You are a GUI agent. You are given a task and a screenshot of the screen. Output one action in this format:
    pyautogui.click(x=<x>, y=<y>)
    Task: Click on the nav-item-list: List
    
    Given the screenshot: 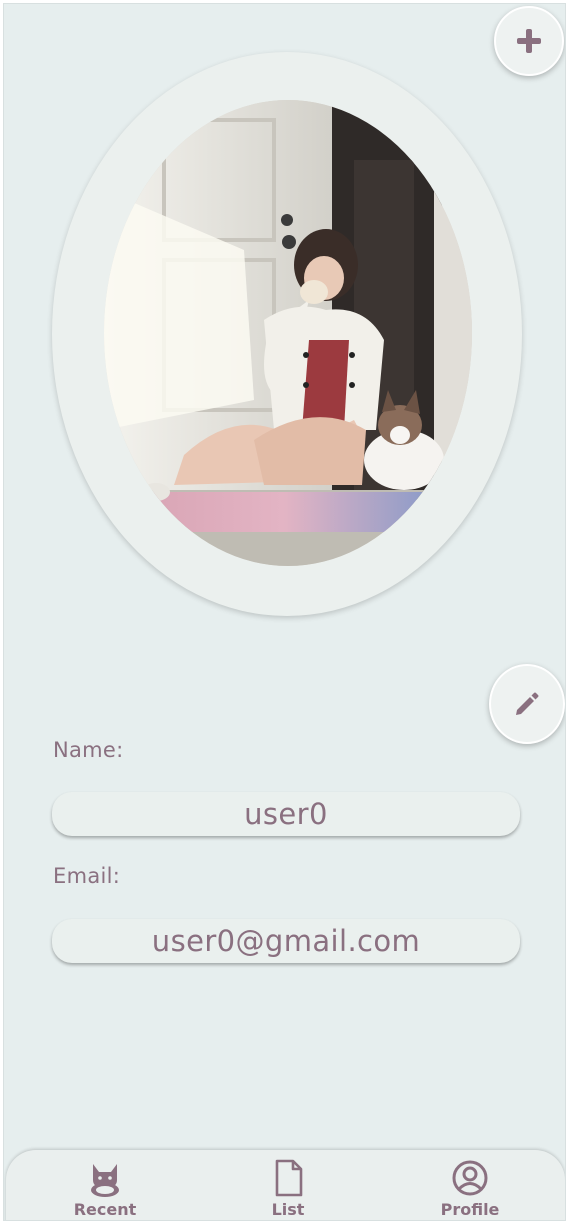 What is the action you would take?
    pyautogui.click(x=288, y=1185)
    